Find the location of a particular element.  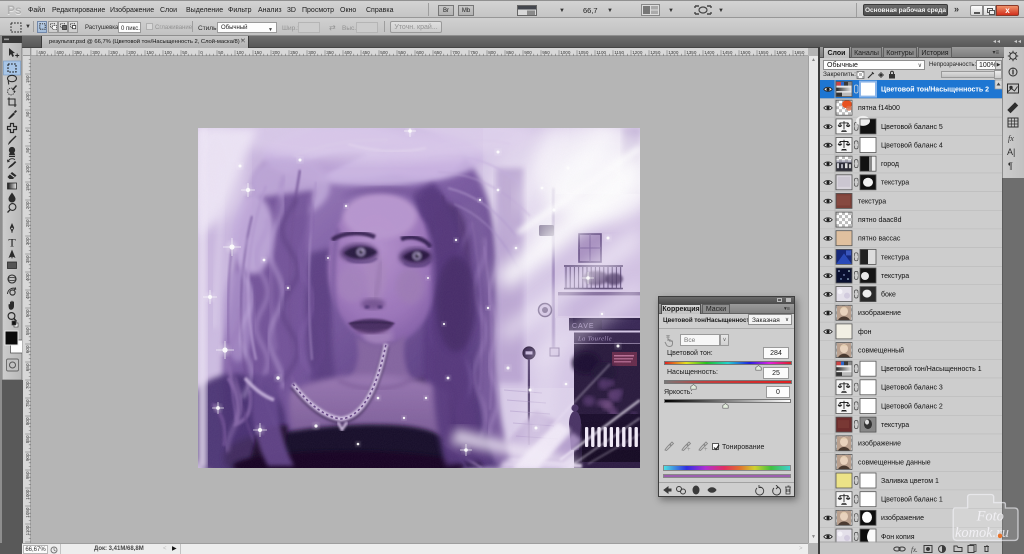

svg-text: фон is located at coordinates (865, 332).